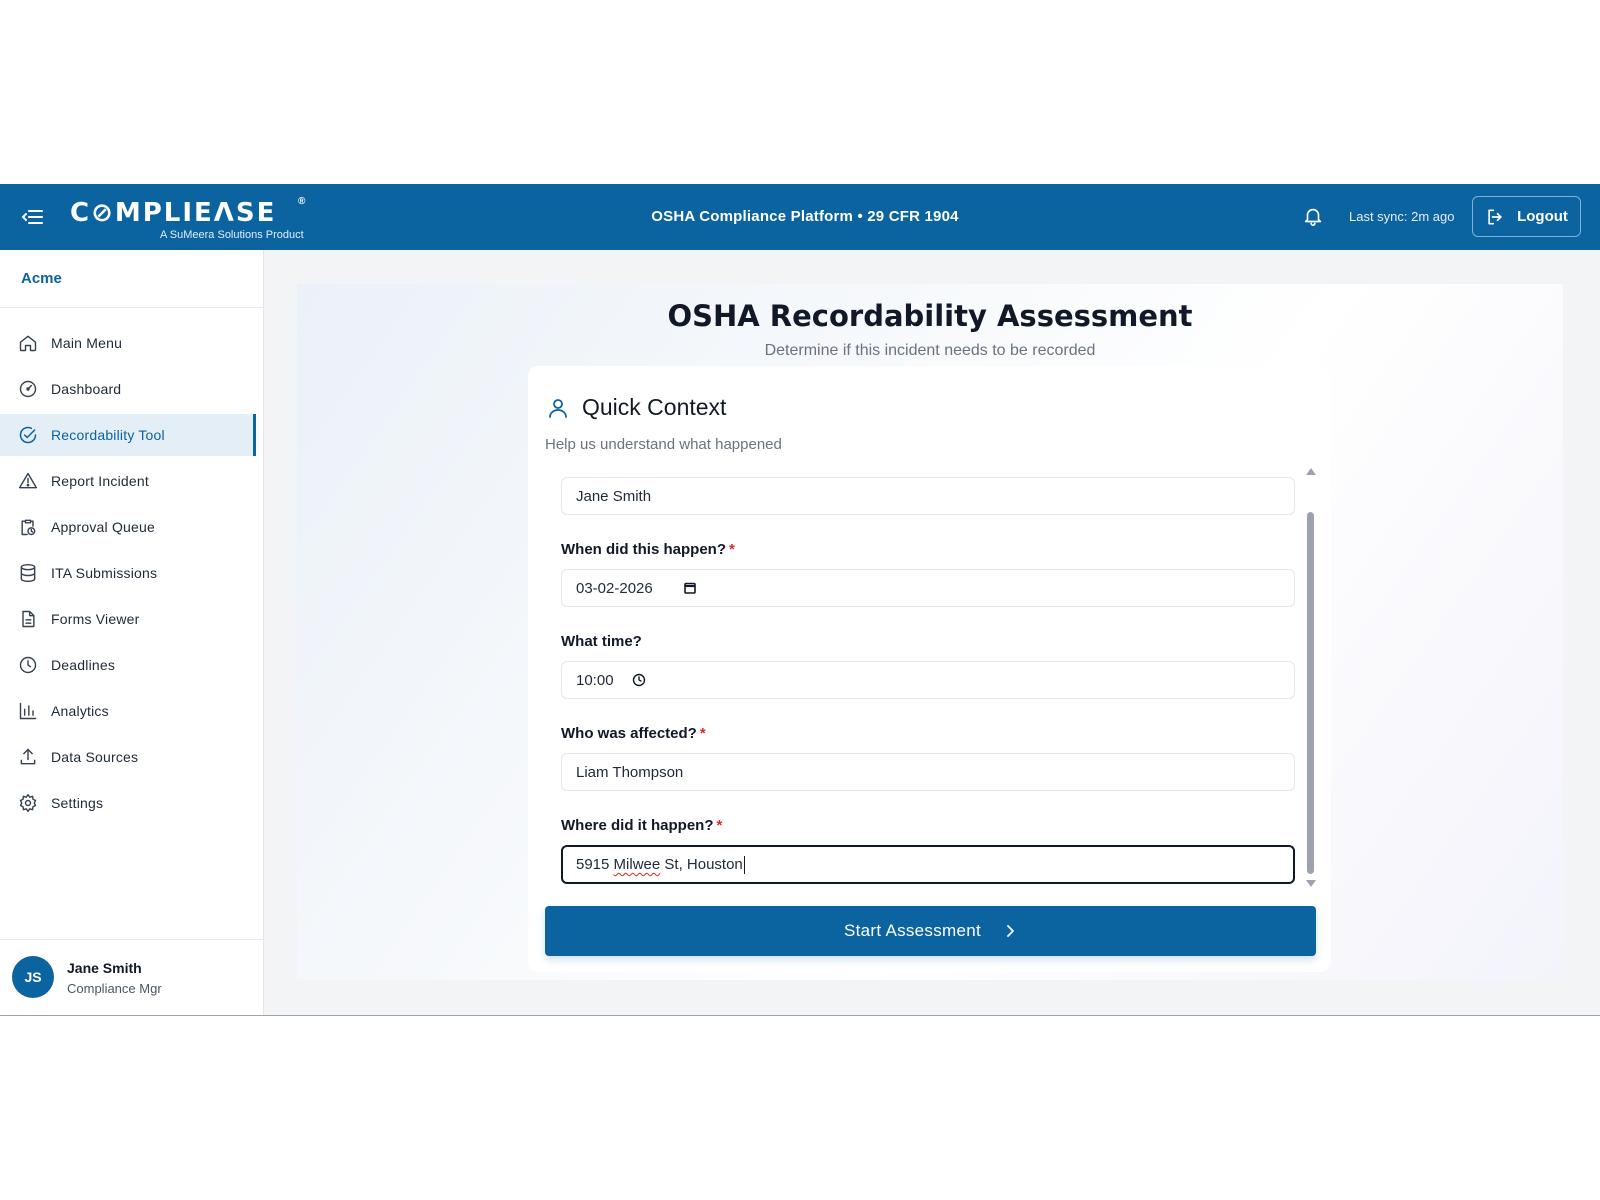 This screenshot has width=1600, height=1200. I want to click on sidebar-item-dashboard: Dashboard, so click(132, 389).